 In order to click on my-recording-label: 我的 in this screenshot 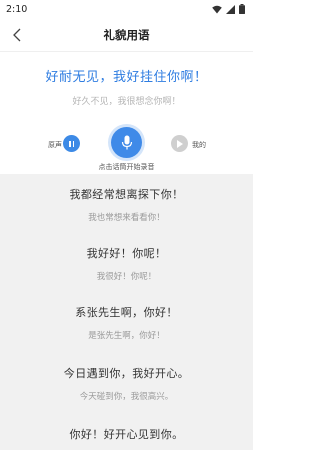, I will do `click(199, 145)`.